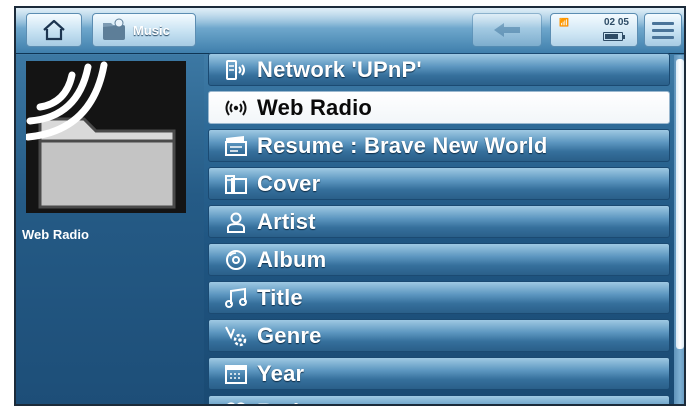 This screenshot has height=412, width=700. What do you see at coordinates (286, 221) in the screenshot?
I see `list-item-label: Artist` at bounding box center [286, 221].